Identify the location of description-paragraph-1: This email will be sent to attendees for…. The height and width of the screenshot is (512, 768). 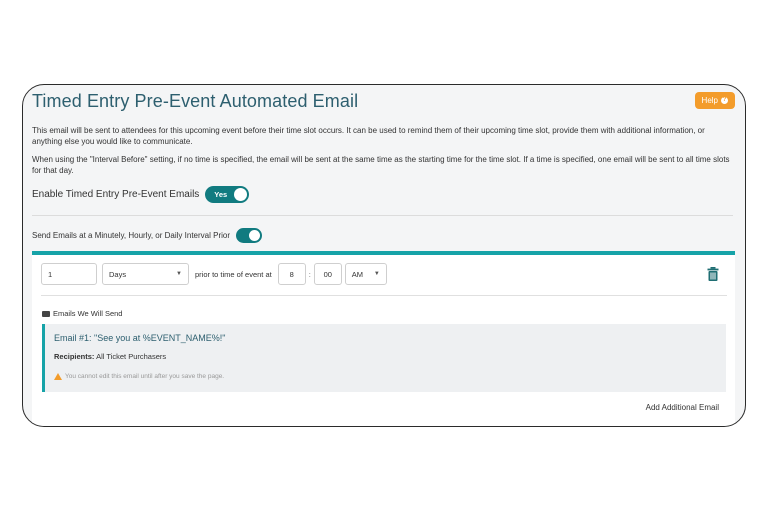
(368, 136).